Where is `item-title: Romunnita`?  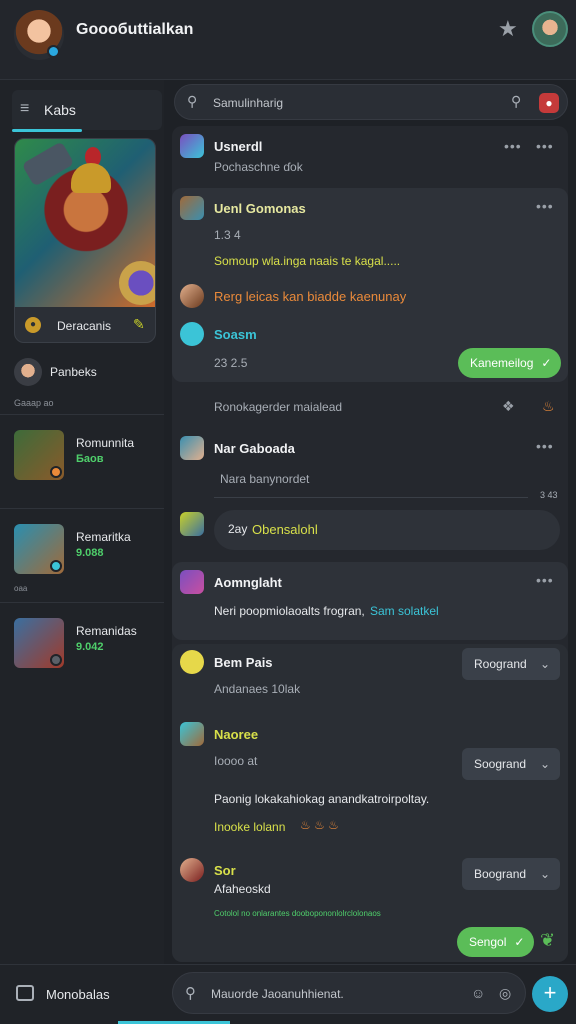 item-title: Romunnita is located at coordinates (105, 443).